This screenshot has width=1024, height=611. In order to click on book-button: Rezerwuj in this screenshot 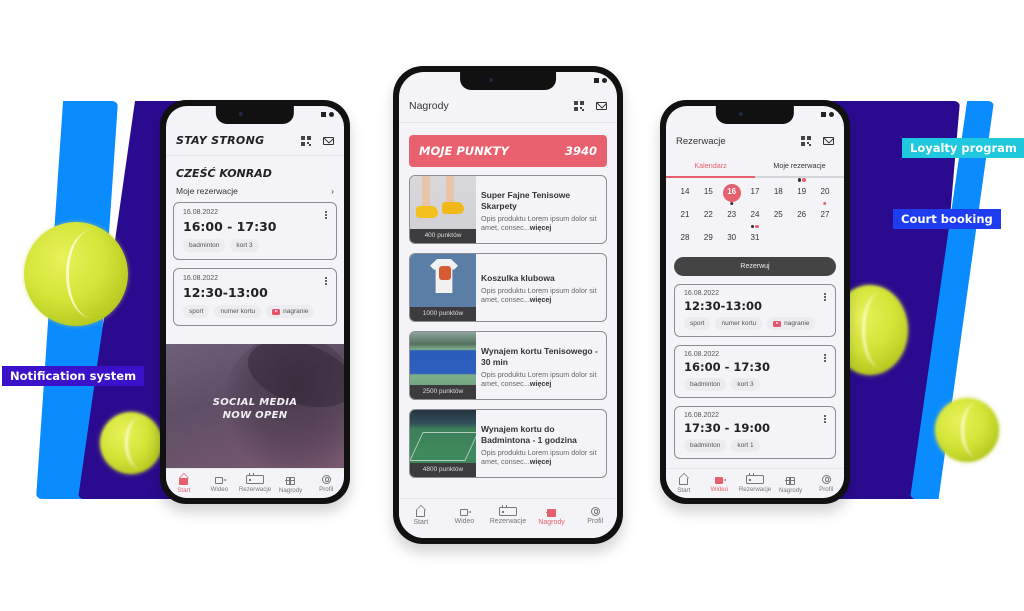, I will do `click(755, 266)`.